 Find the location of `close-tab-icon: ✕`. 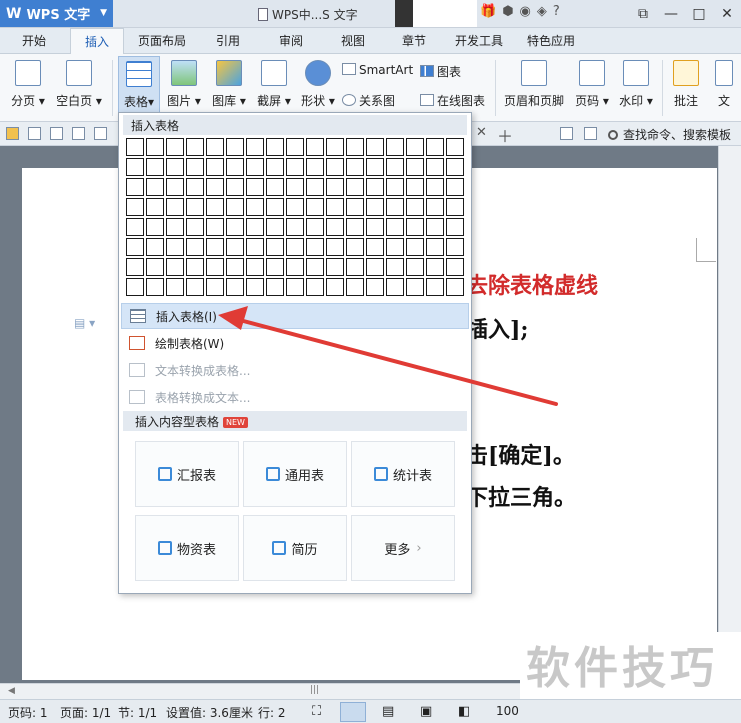

close-tab-icon: ✕ is located at coordinates (481, 132).